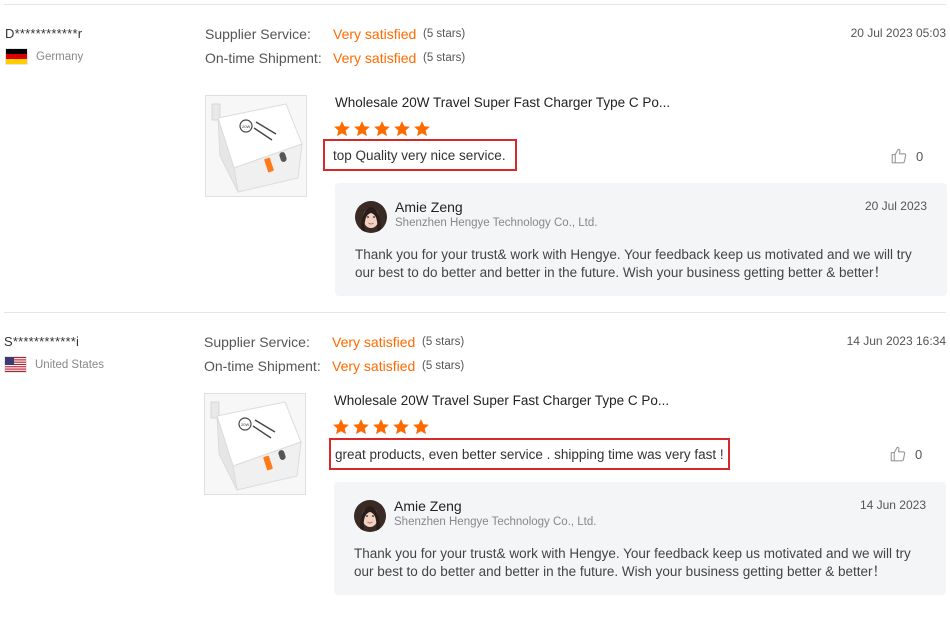 This screenshot has height=630, width=950. I want to click on feedback-text: top Quality very nice service., so click(420, 155).